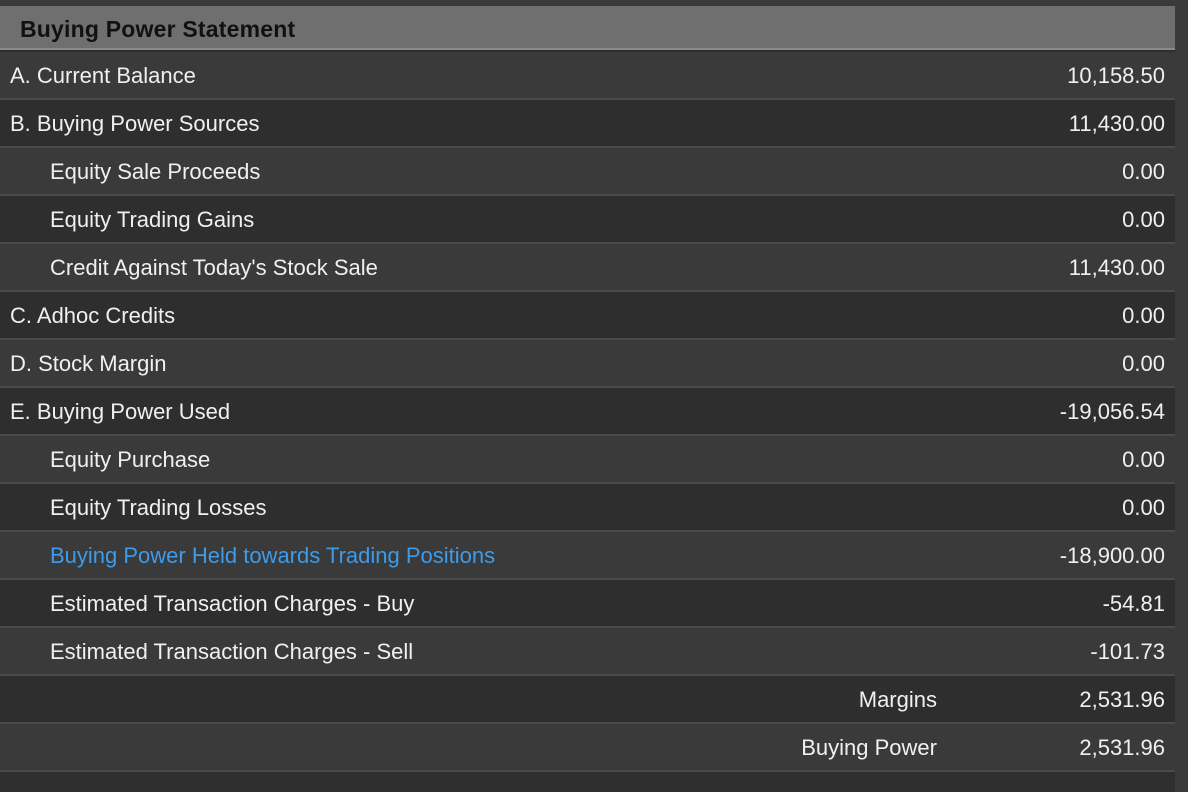 The width and height of the screenshot is (1188, 792). Describe the element at coordinates (93, 315) in the screenshot. I see `row-label: C. Adhoc Credits` at that location.